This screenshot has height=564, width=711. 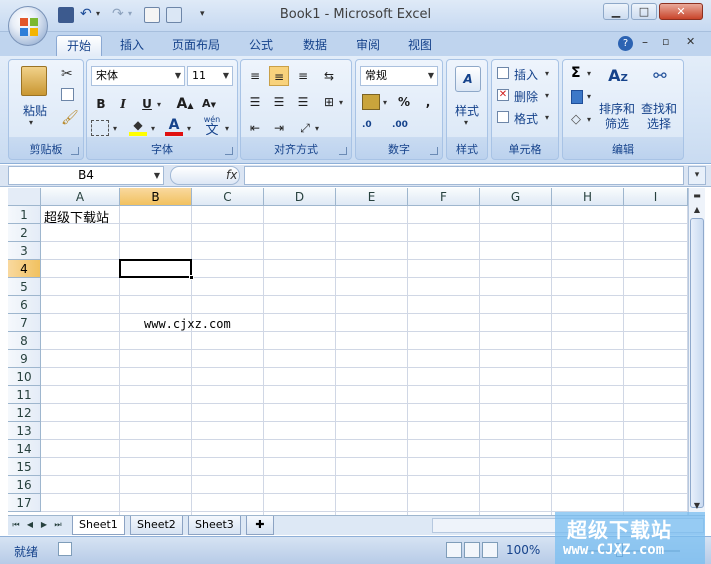 What do you see at coordinates (174, 127) in the screenshot?
I see `font-color-icon: A` at bounding box center [174, 127].